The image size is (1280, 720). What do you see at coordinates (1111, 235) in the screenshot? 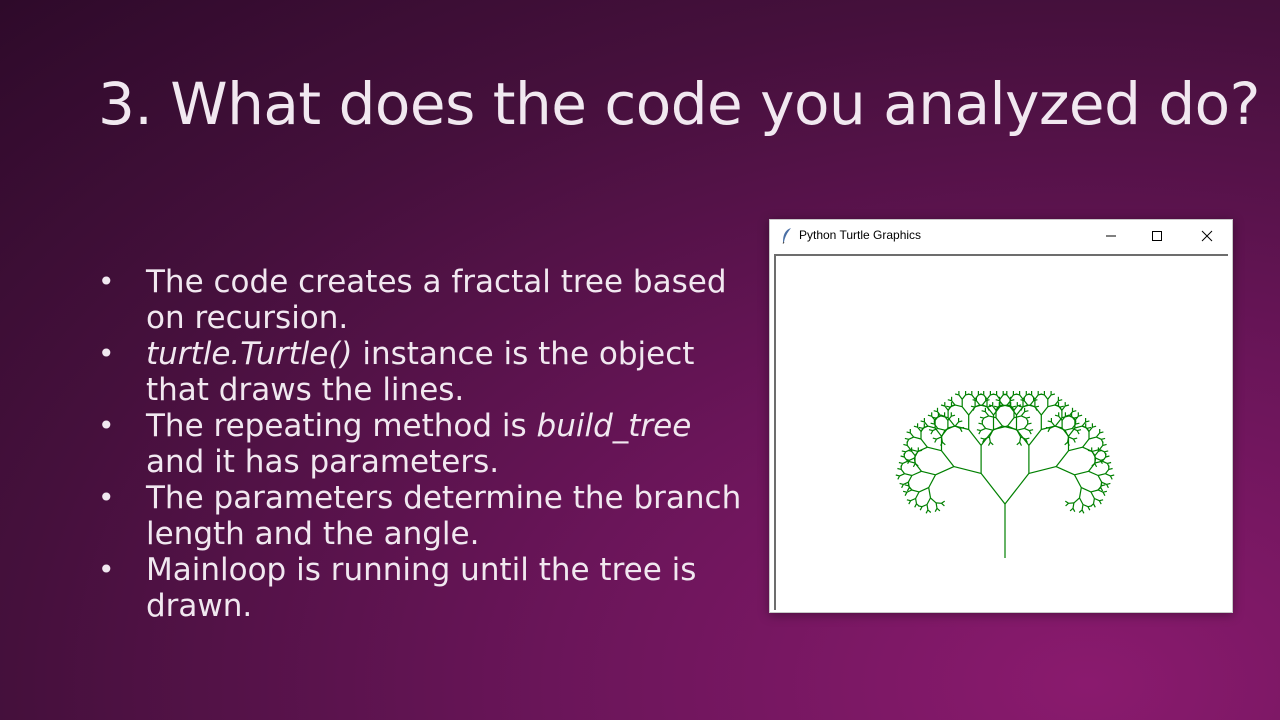
I see `minimize-button` at bounding box center [1111, 235].